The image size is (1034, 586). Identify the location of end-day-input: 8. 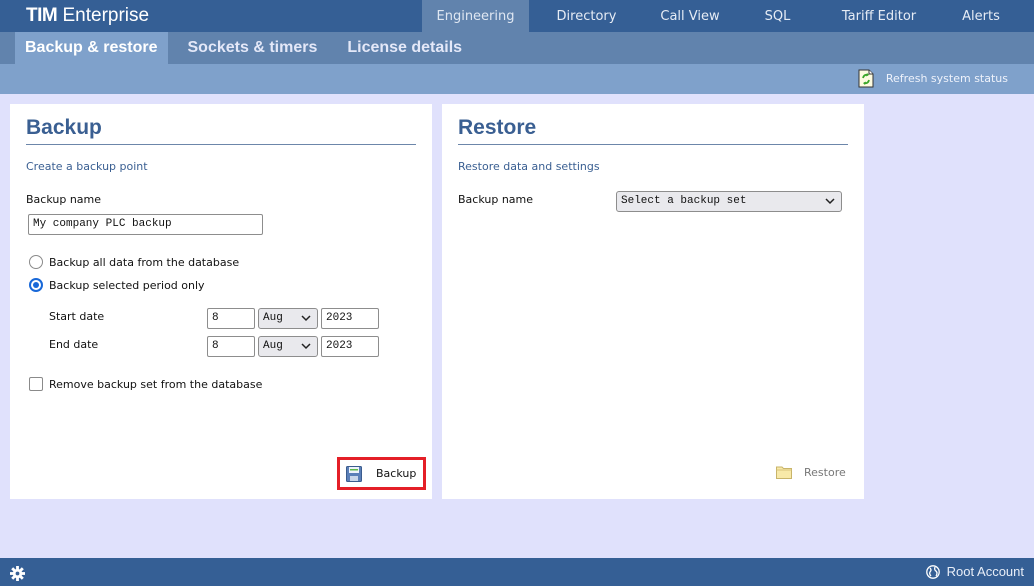
(231, 346).